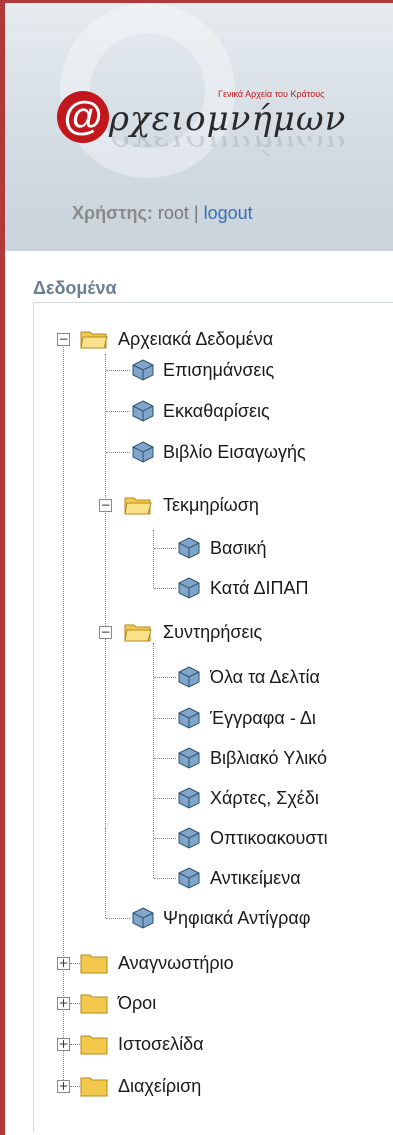 The height and width of the screenshot is (1135, 393). What do you see at coordinates (105, 591) in the screenshot?
I see `tree-line-archival` at bounding box center [105, 591].